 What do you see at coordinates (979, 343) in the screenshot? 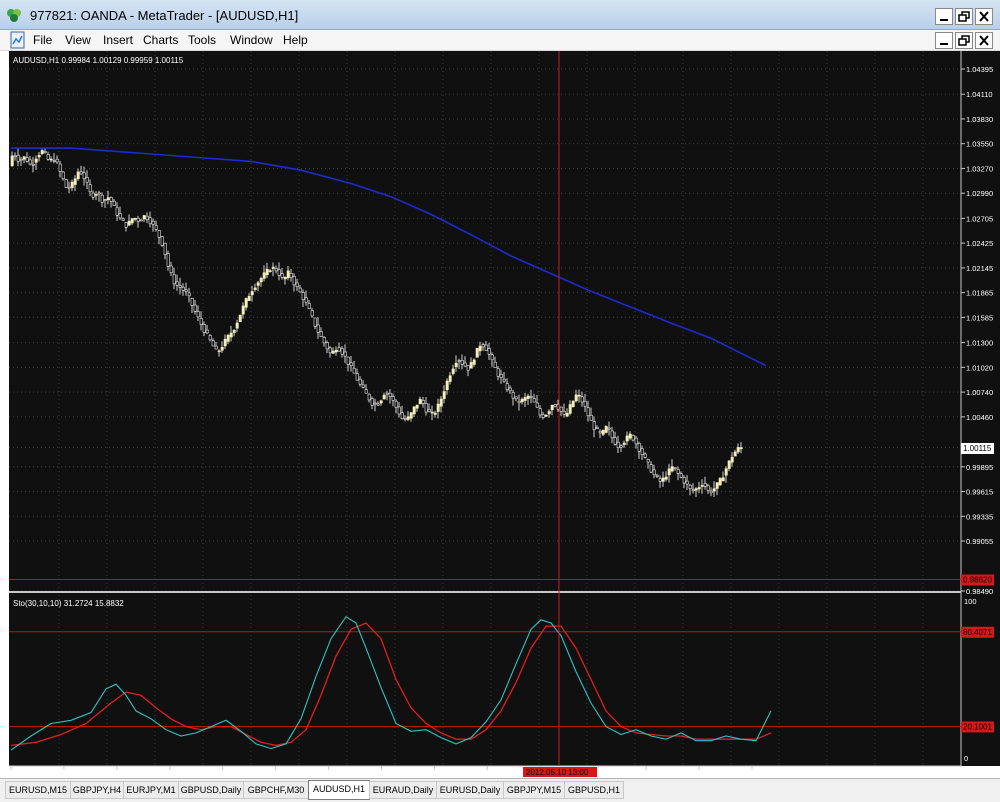
I see `price-tick-label: 1.01300` at bounding box center [979, 343].